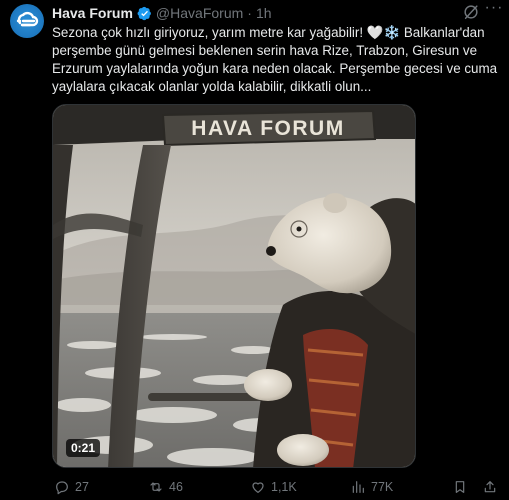 The width and height of the screenshot is (509, 500). Describe the element at coordinates (284, 487) in the screenshot. I see `like-count: 1,1K` at that location.